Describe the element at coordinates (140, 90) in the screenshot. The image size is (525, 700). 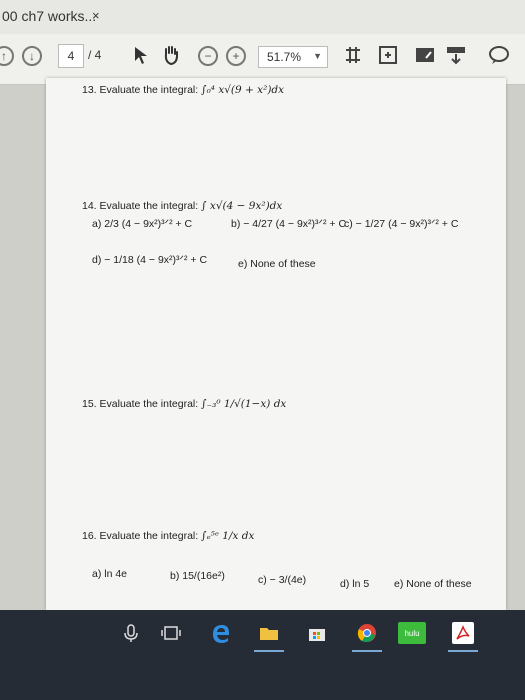
I see `question-13-label: 13. Evaluate the integral:` at that location.